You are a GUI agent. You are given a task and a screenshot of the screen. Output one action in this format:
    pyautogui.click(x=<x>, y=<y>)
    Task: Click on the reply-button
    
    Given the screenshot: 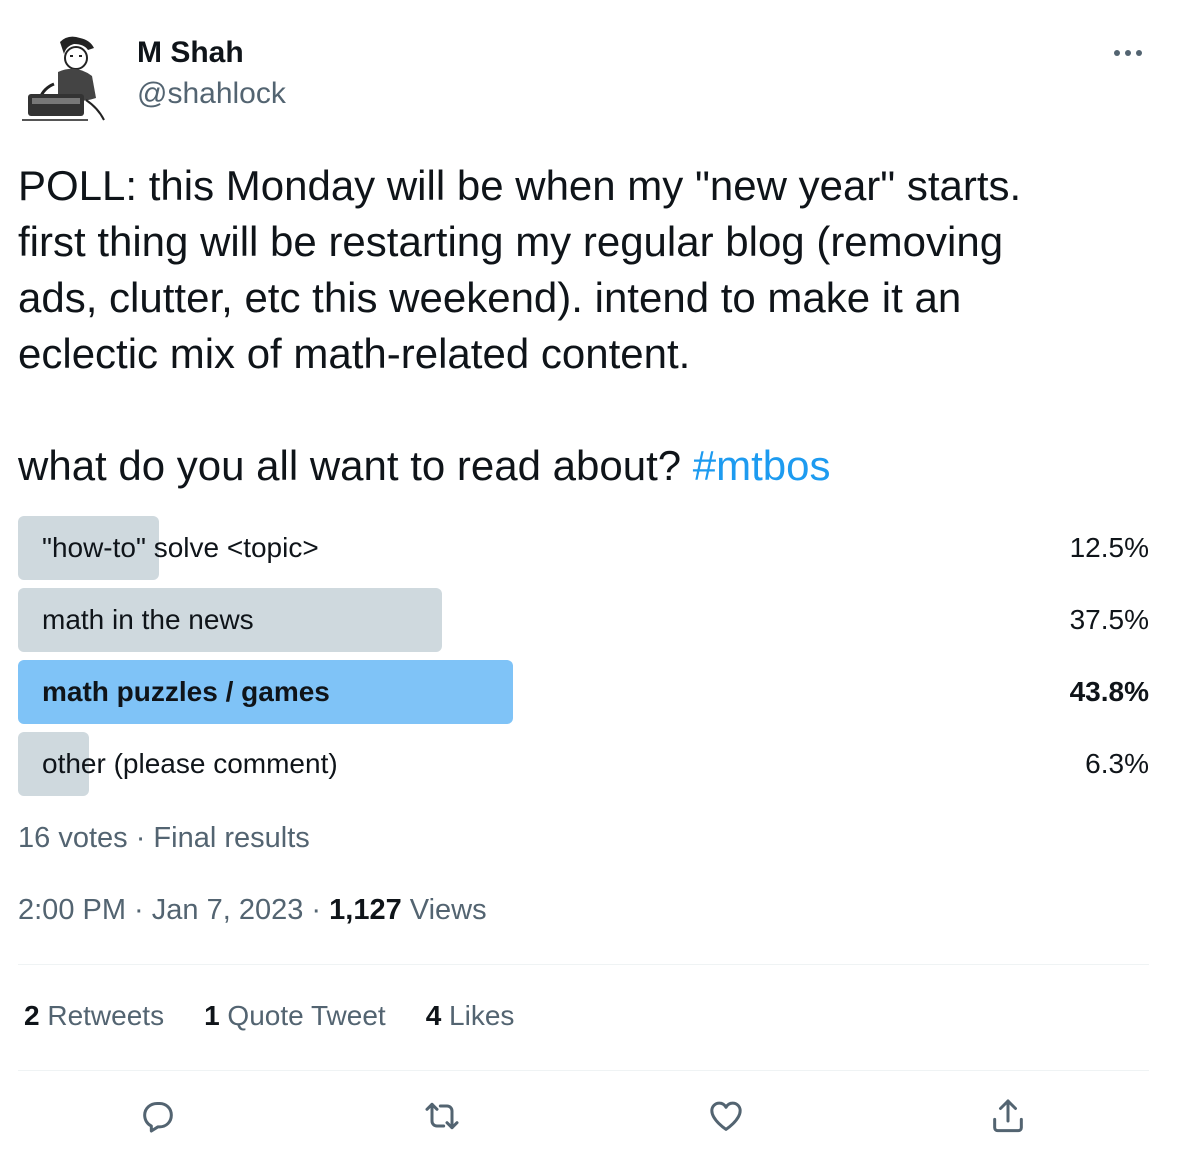 What is the action you would take?
    pyautogui.click(x=158, y=1118)
    